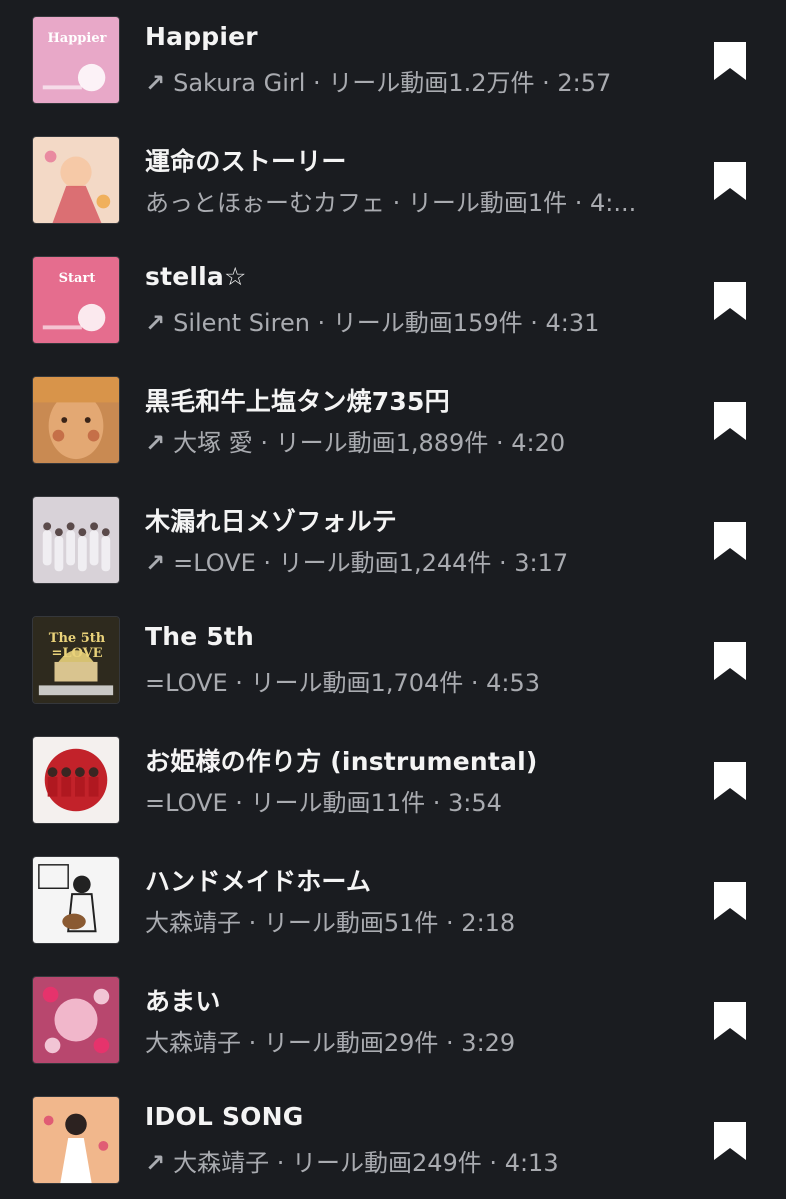 The width and height of the screenshot is (786, 1199). Describe the element at coordinates (246, 161) in the screenshot. I see `track-title: 運命のストーリー` at that location.